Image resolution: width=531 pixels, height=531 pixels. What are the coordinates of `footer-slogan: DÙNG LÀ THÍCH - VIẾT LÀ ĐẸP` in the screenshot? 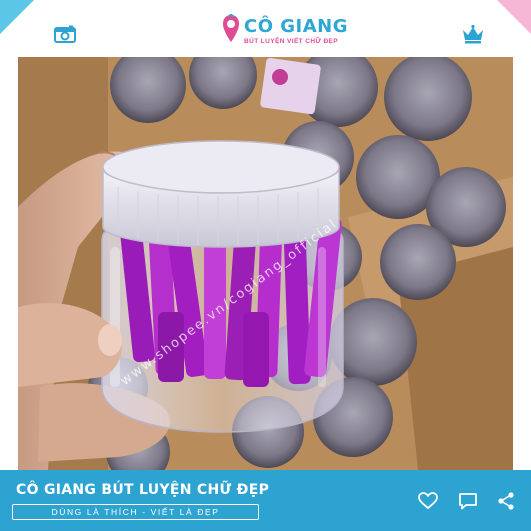 It's located at (135, 512).